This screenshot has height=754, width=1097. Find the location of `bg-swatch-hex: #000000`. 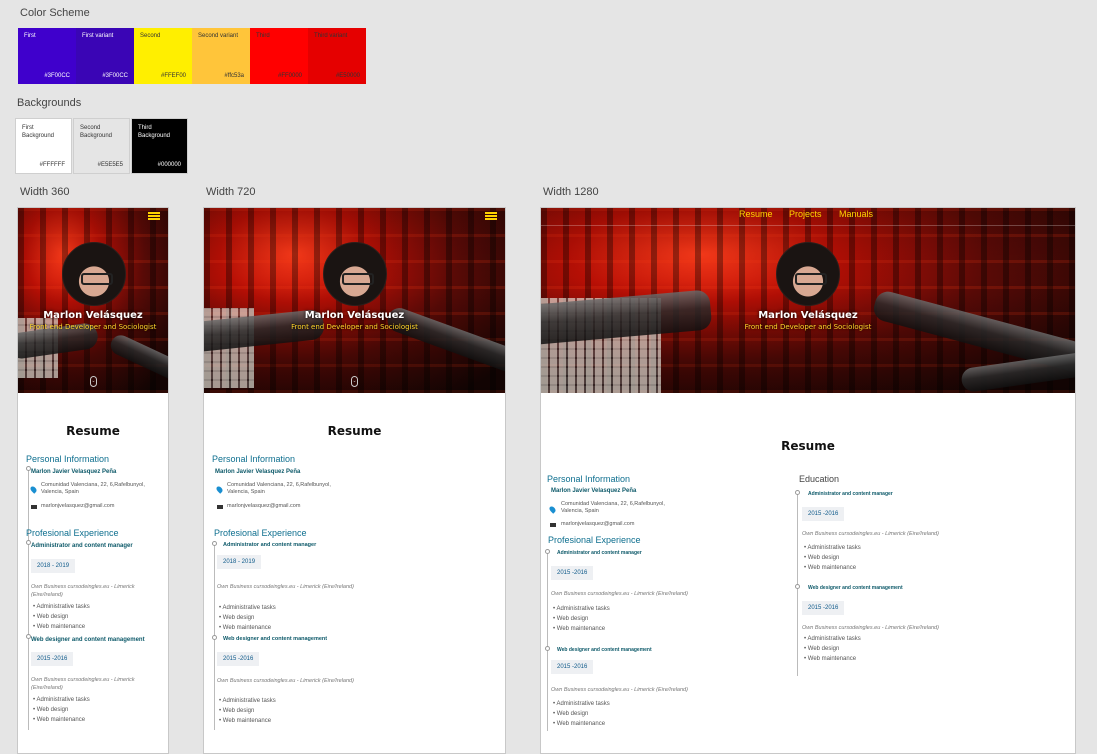

bg-swatch-hex: #000000 is located at coordinates (169, 165).